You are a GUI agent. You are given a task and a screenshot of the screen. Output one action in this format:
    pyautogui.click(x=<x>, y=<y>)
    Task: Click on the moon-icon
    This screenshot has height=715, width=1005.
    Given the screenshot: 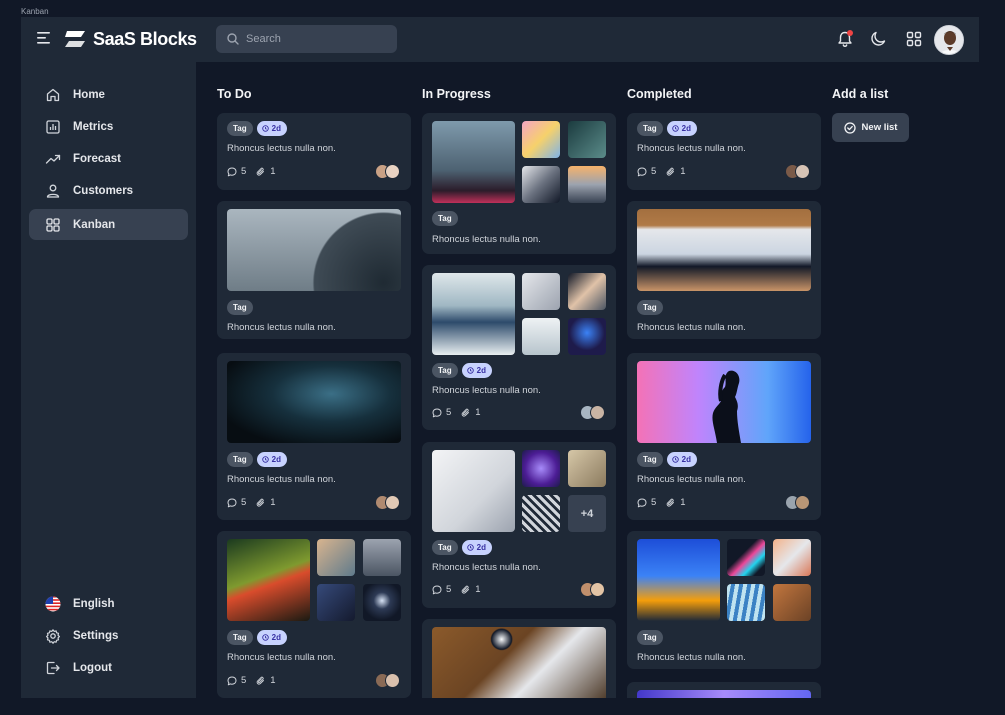 What is the action you would take?
    pyautogui.click(x=878, y=38)
    